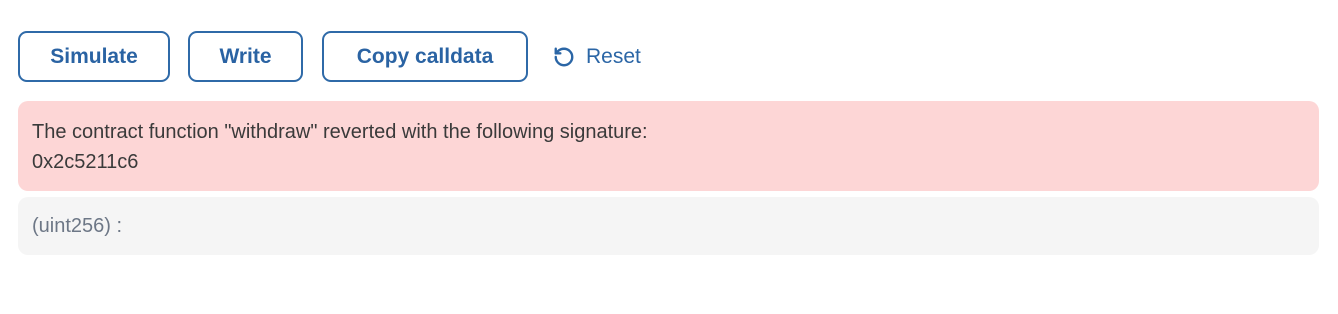 The height and width of the screenshot is (314, 1338). What do you see at coordinates (245, 56) in the screenshot?
I see `write-button: Write` at bounding box center [245, 56].